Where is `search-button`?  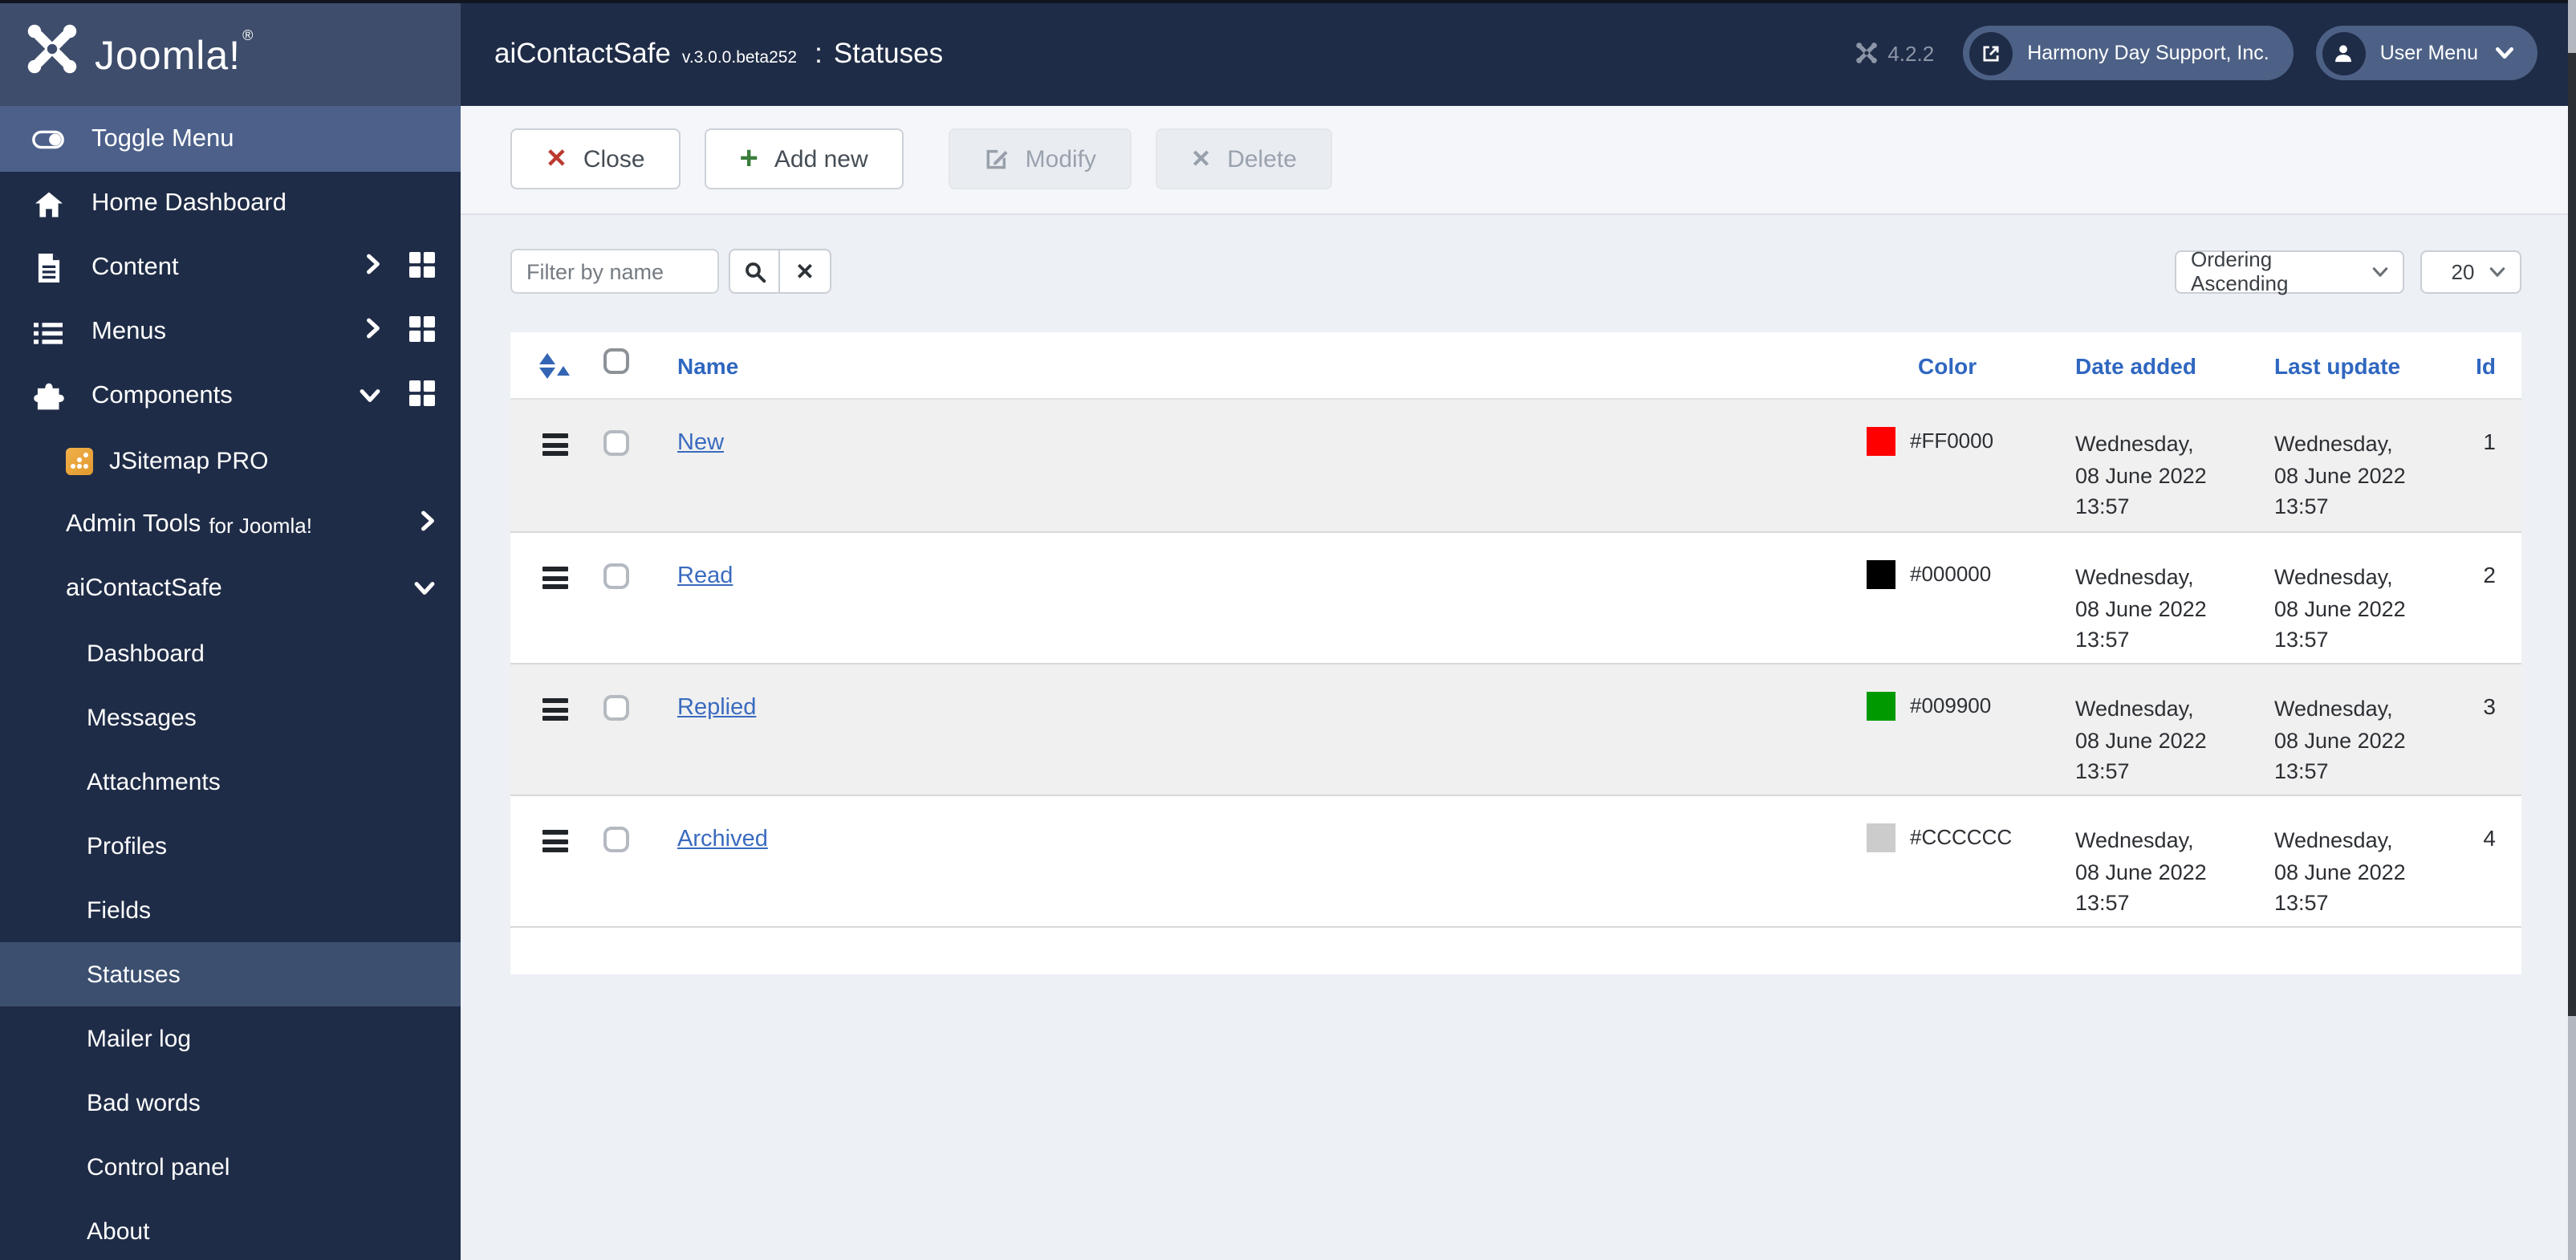 search-button is located at coordinates (754, 271).